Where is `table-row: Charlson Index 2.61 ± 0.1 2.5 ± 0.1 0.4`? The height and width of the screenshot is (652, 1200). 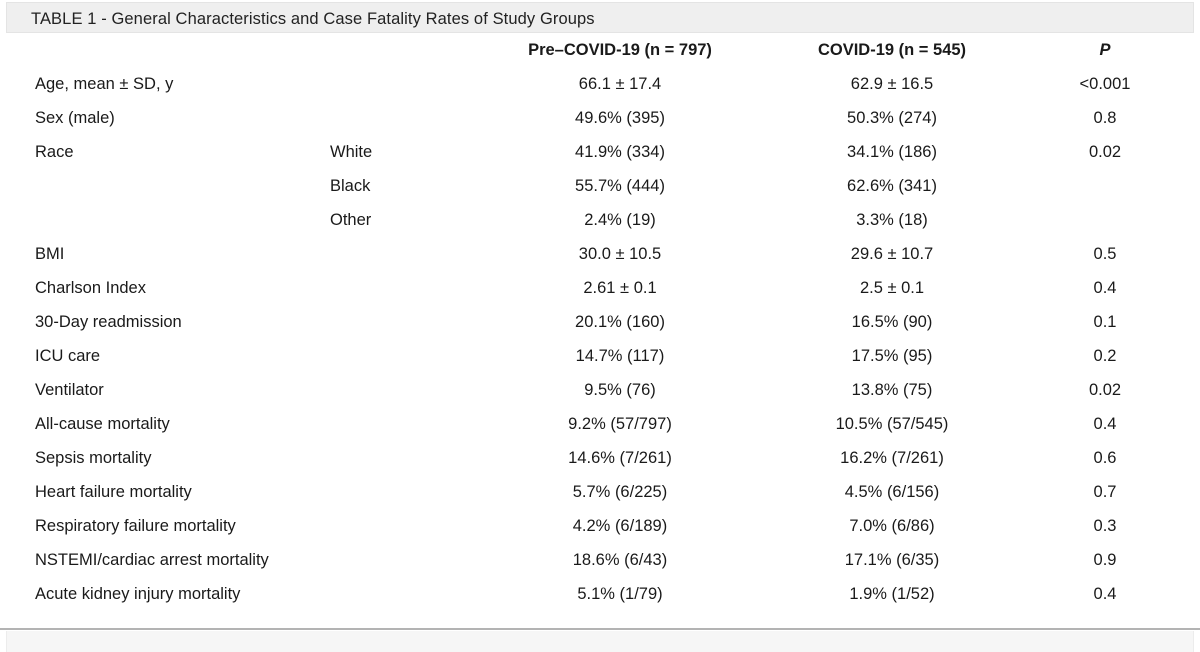
table-row: Charlson Index 2.61 ± 0.1 2.5 ± 0.1 0.4 is located at coordinates (600, 288).